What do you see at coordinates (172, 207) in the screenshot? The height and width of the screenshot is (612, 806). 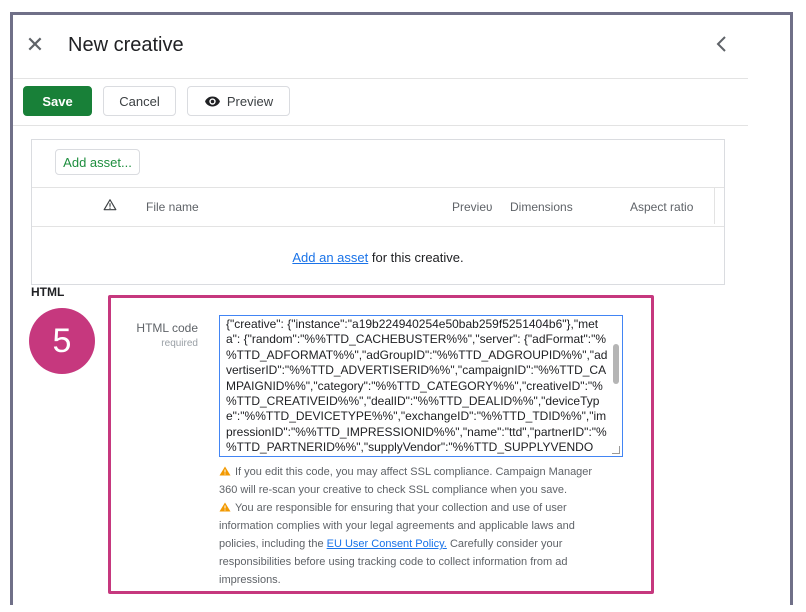 I see `column-file-name: File name` at bounding box center [172, 207].